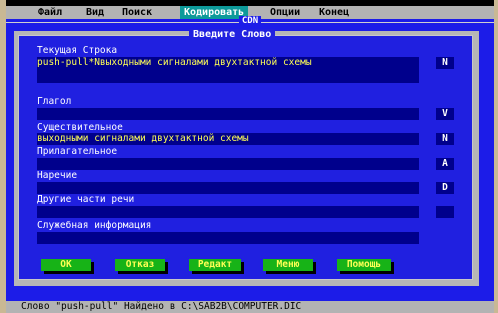 Image resolution: width=498 pixels, height=313 pixels. What do you see at coordinates (94, 225) in the screenshot?
I see `service-info-label: Служебная информация` at bounding box center [94, 225].